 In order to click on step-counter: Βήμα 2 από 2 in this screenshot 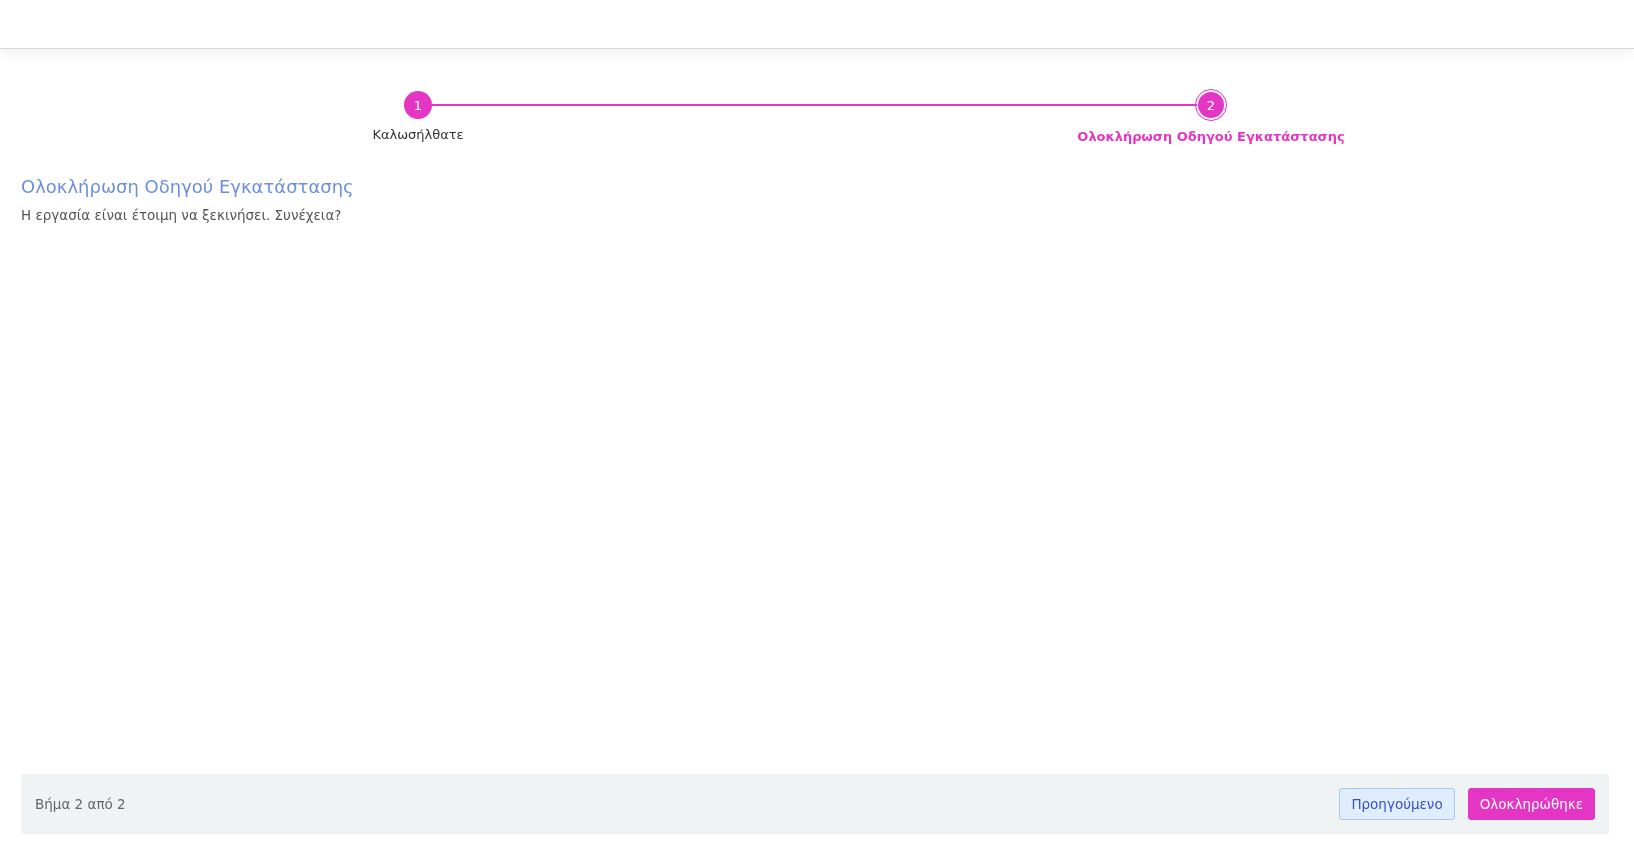, I will do `click(80, 804)`.